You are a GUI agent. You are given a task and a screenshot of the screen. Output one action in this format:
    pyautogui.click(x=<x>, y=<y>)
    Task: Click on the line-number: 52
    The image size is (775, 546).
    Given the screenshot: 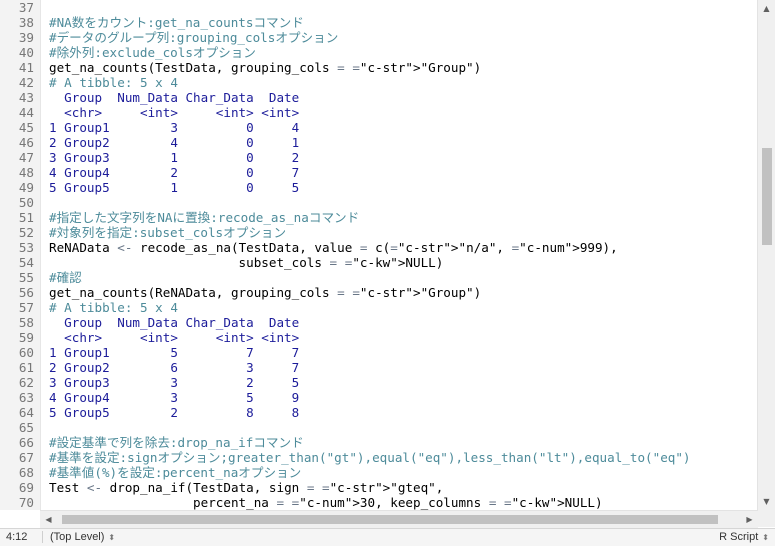 What is the action you would take?
    pyautogui.click(x=26, y=232)
    